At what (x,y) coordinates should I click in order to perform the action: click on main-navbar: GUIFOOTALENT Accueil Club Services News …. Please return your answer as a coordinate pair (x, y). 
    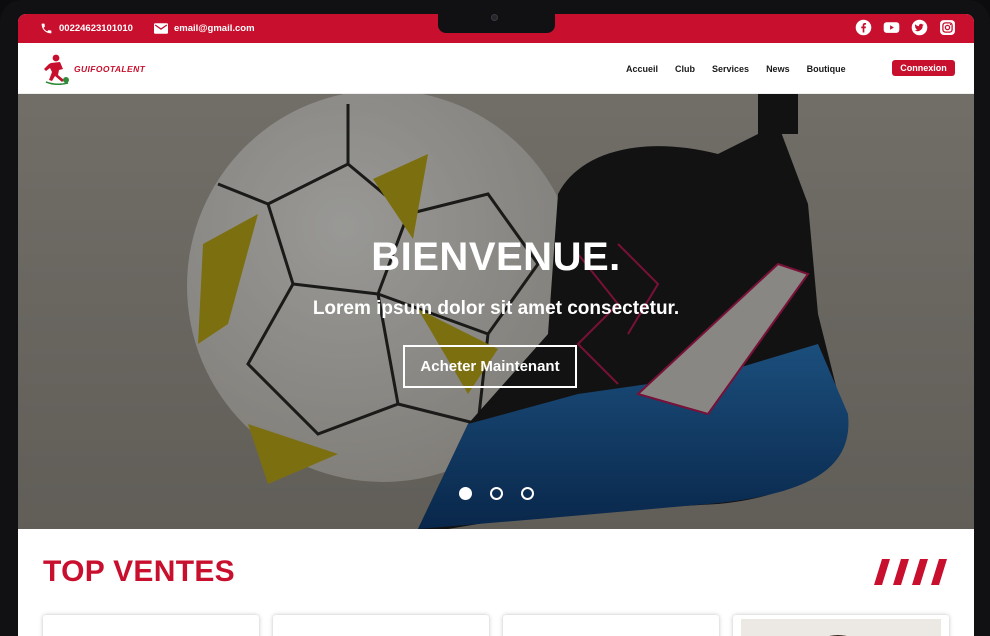
    Looking at the image, I should click on (496, 68).